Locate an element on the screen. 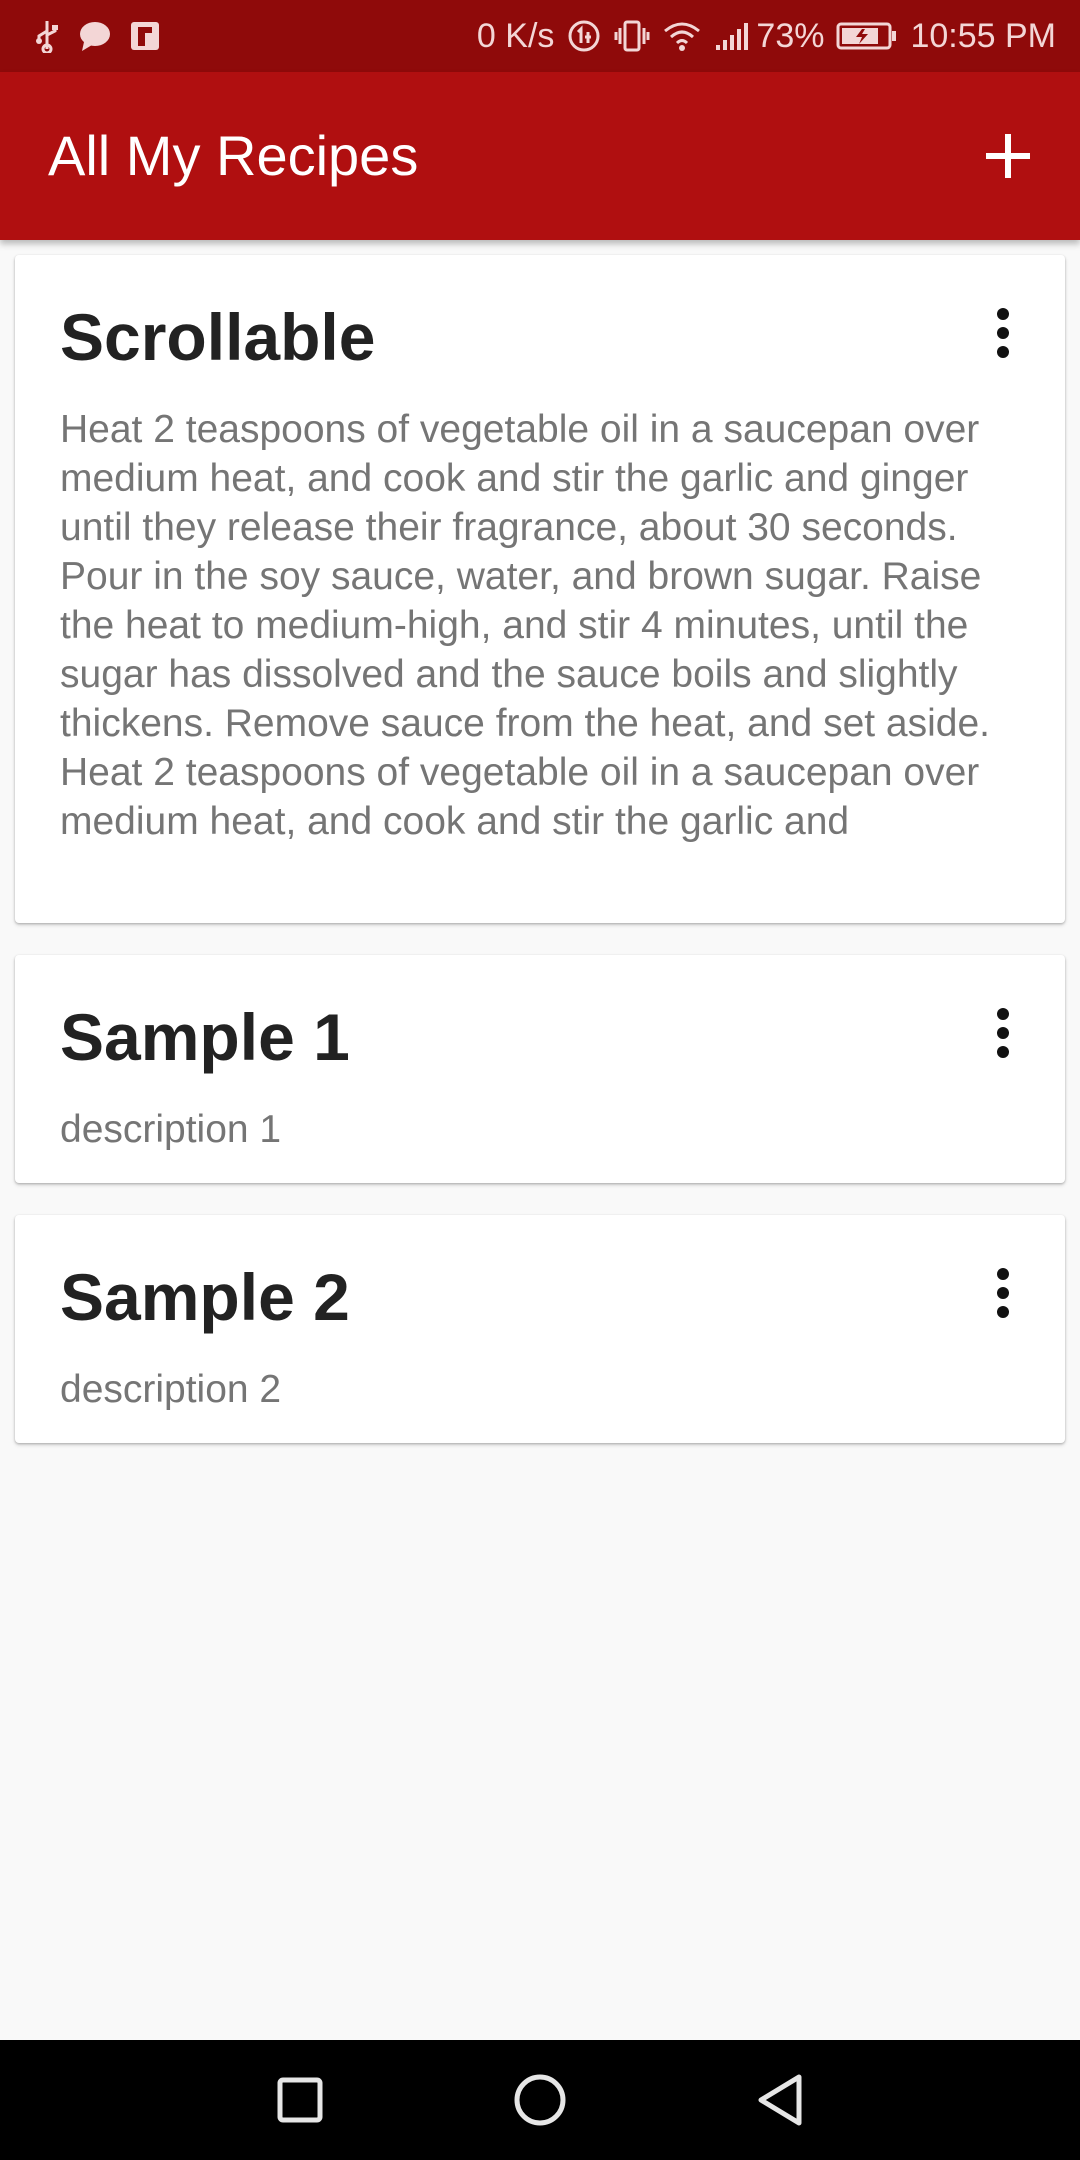  status-right-icons: 0 K/s 73% 10:55 PM is located at coordinates (760, 36).